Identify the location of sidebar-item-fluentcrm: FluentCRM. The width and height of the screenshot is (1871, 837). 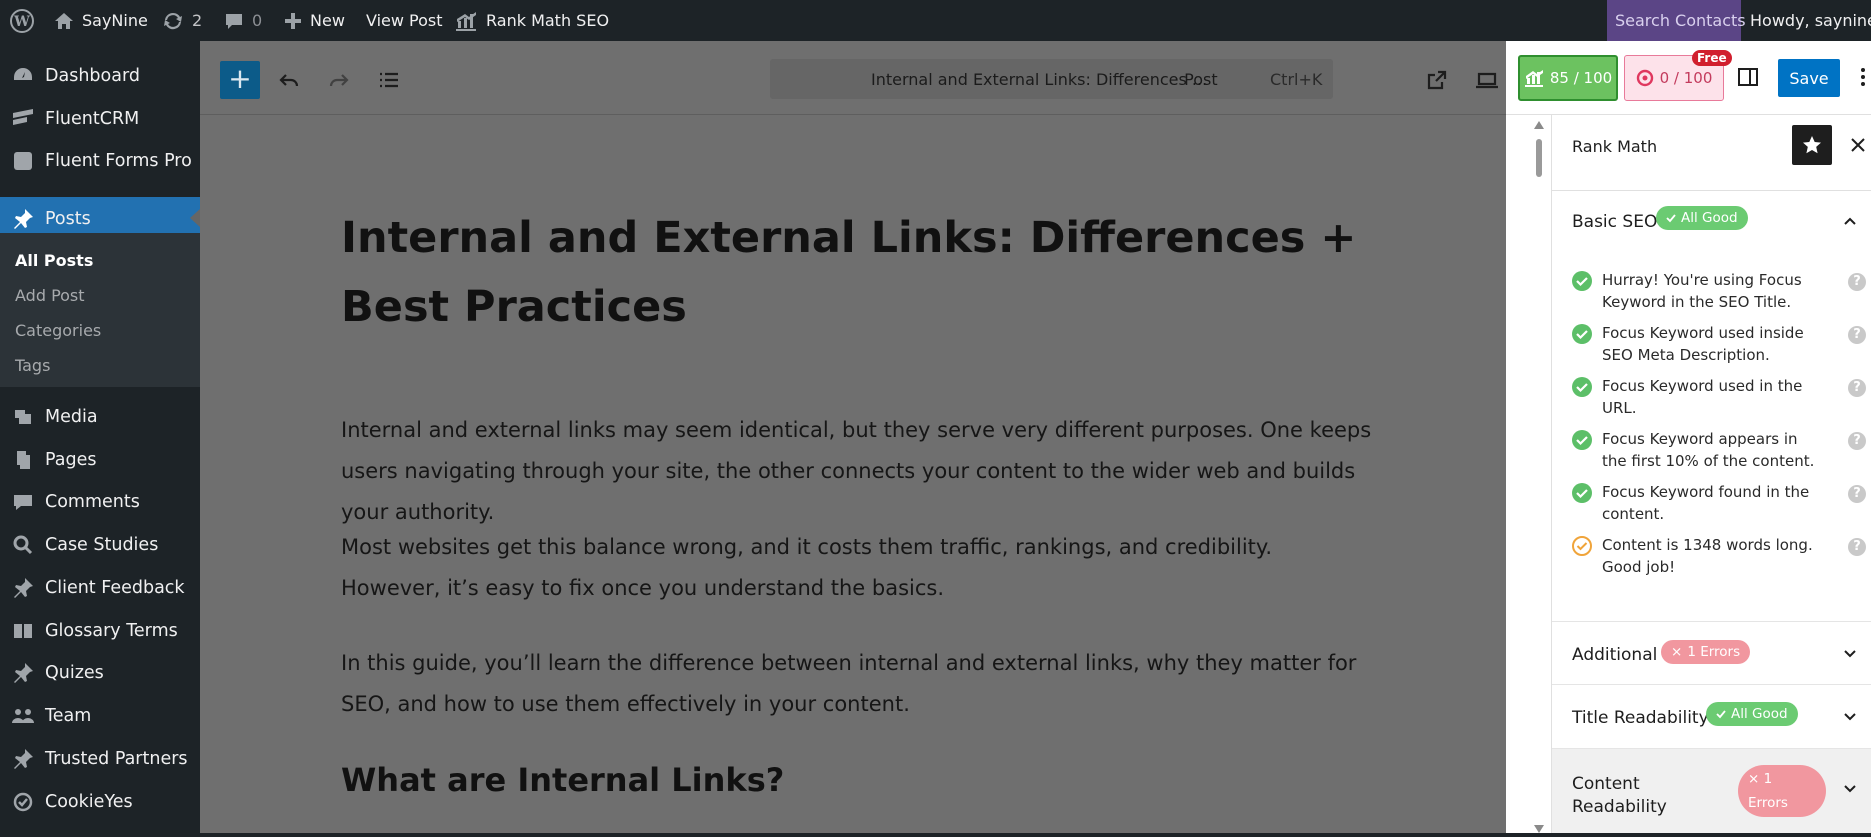
(100, 119).